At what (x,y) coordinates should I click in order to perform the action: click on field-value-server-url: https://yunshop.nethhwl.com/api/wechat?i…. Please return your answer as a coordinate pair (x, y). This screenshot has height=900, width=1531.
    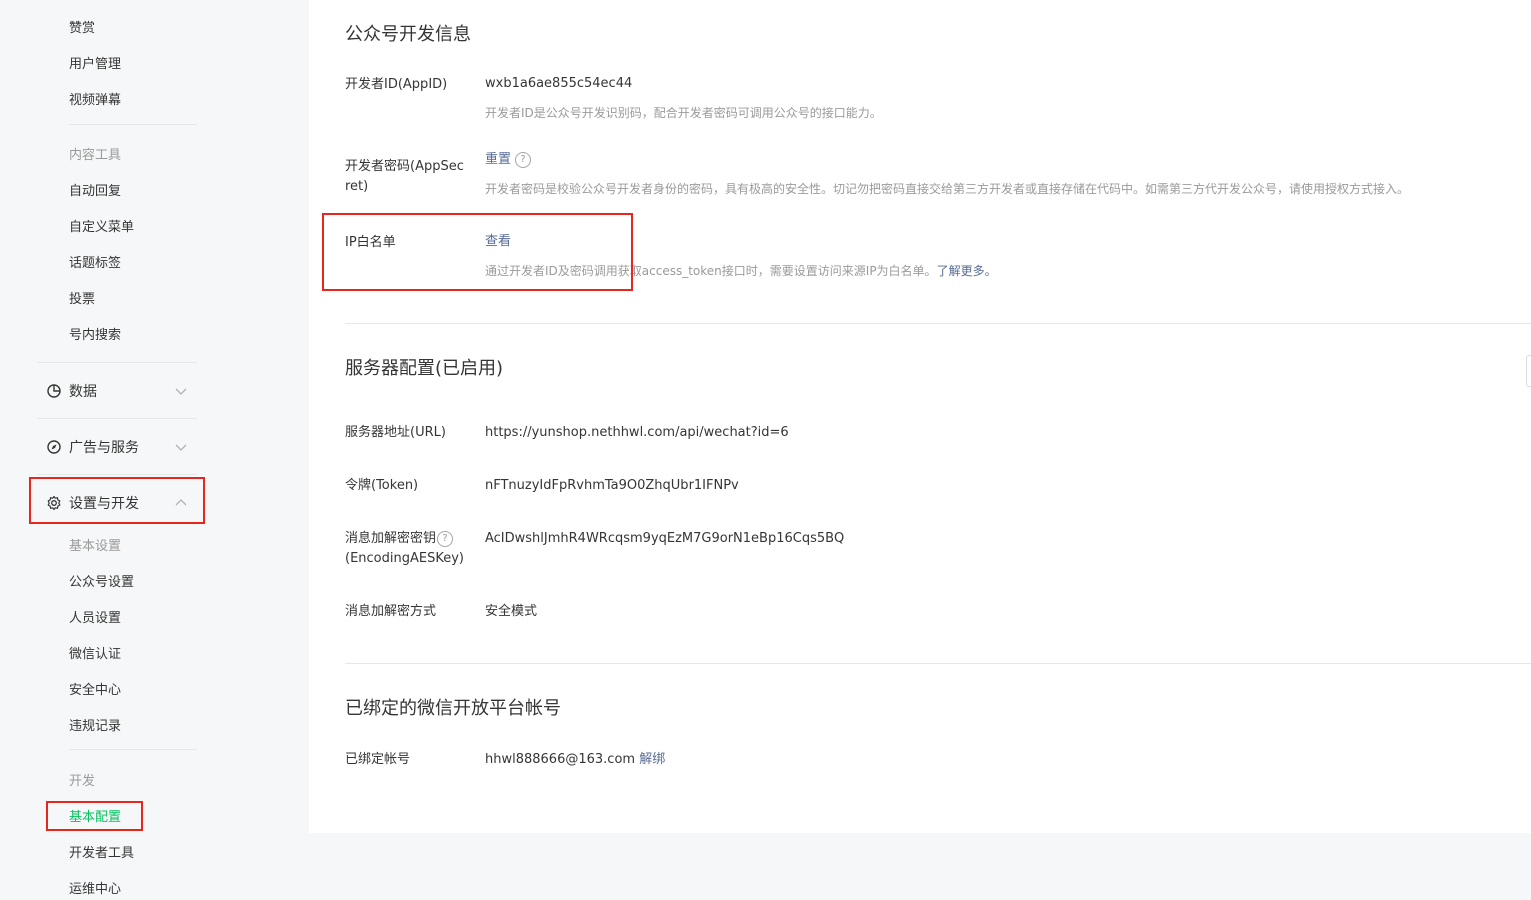
    Looking at the image, I should click on (637, 432).